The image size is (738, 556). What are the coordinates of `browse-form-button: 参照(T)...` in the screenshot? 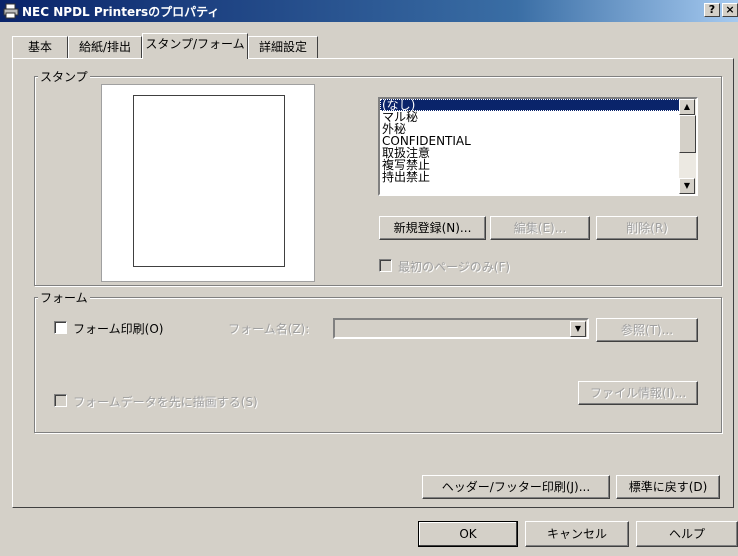 It's located at (647, 330).